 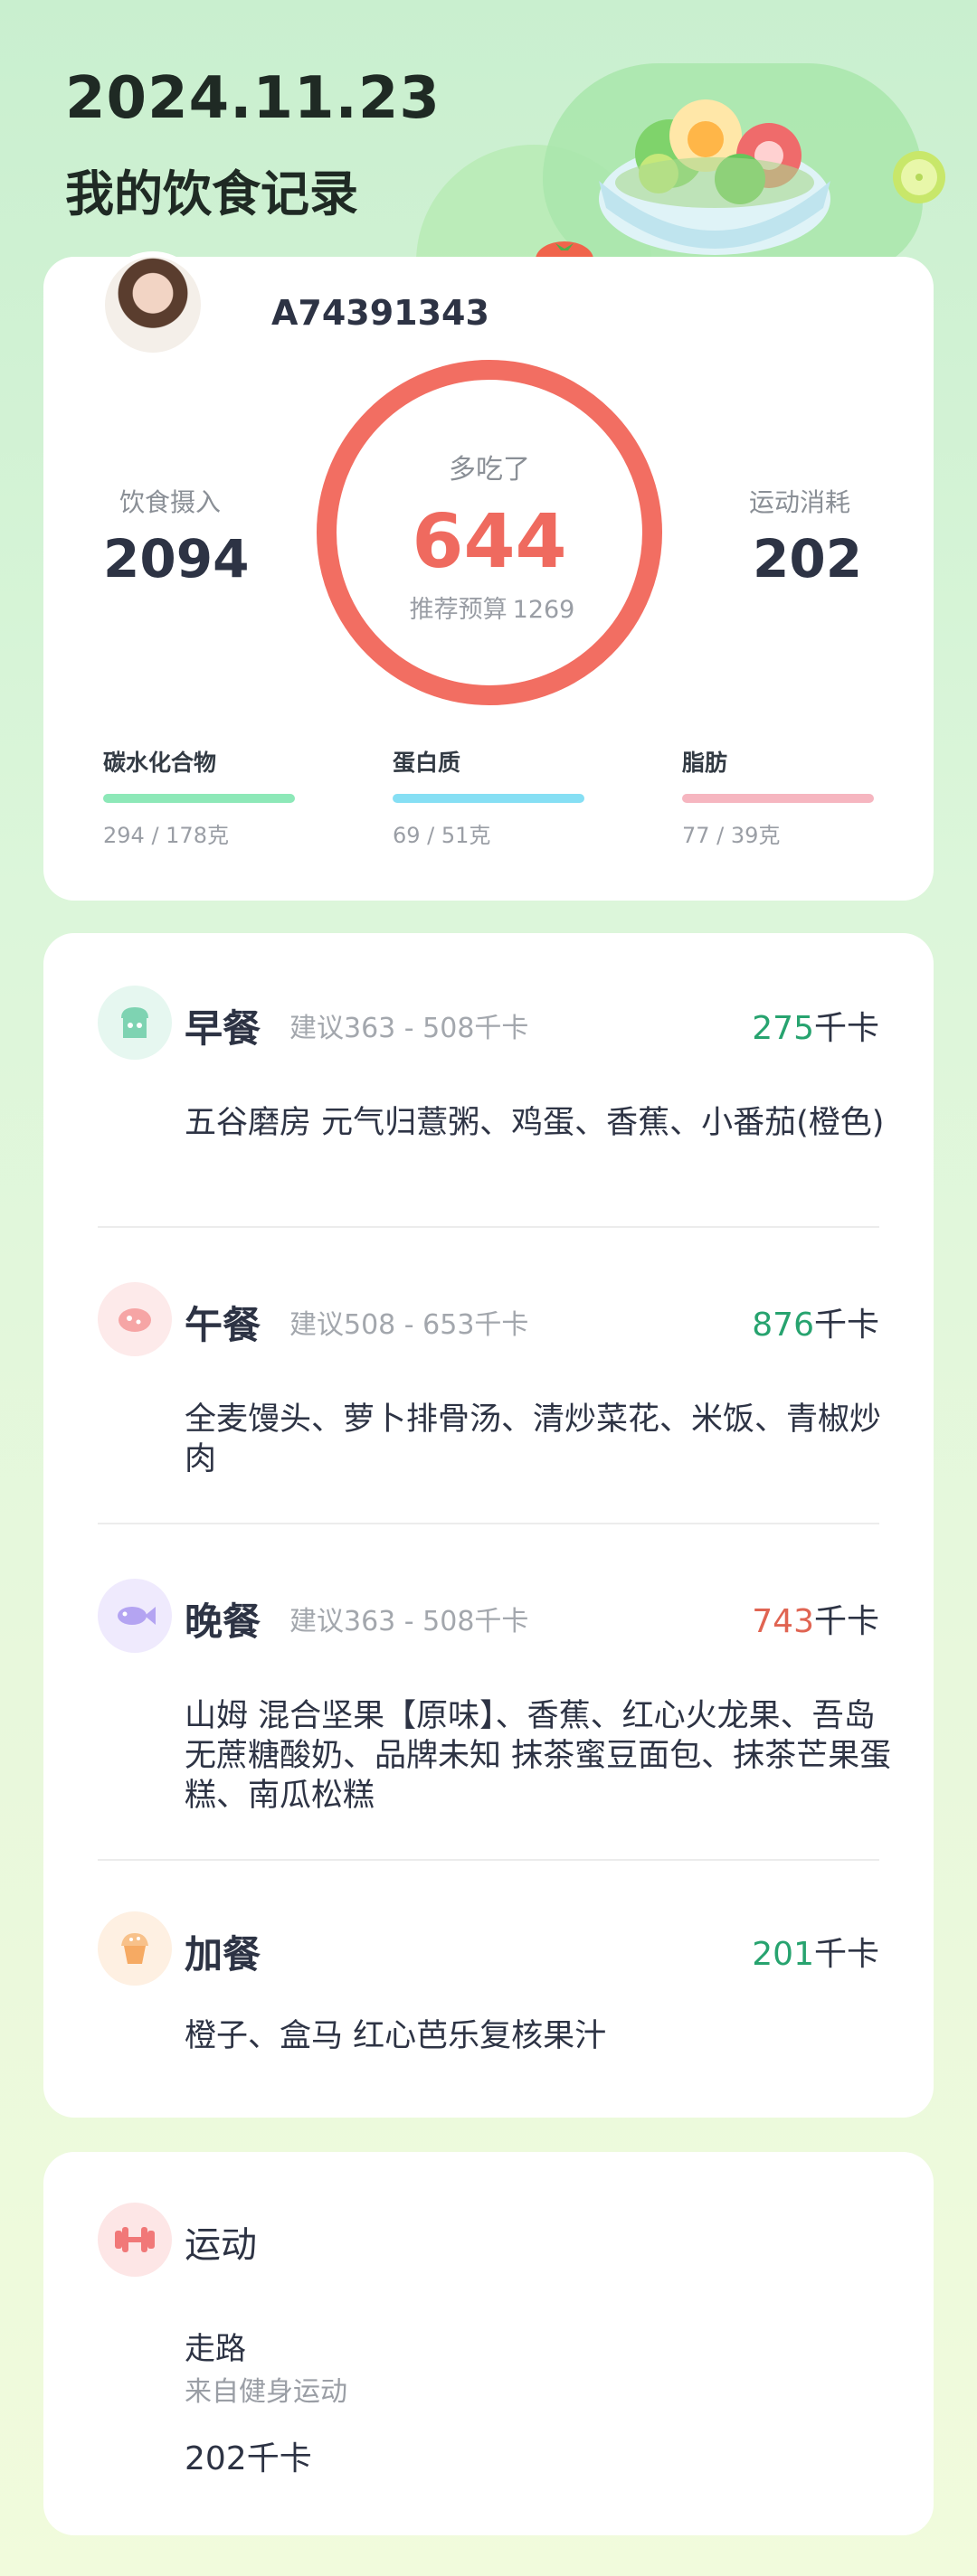 I want to click on intake-label: 饮食摄入, so click(x=170, y=502).